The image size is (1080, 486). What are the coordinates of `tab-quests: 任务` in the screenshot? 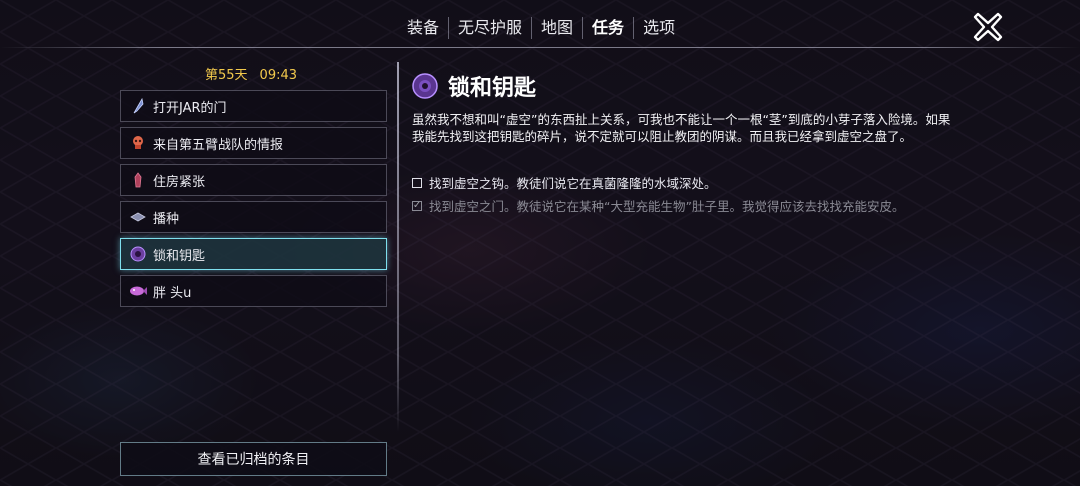 It's located at (607, 28).